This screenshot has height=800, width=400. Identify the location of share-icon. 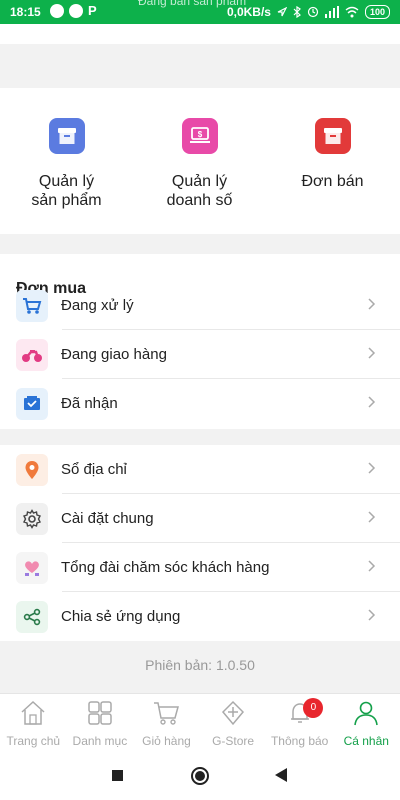
(32, 616).